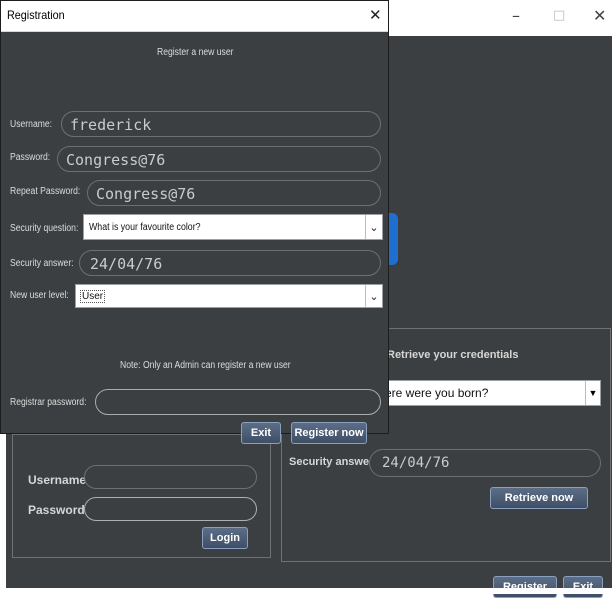 The width and height of the screenshot is (616, 598). Describe the element at coordinates (539, 498) in the screenshot. I see `retrieve-now-button: Retrieve now` at that location.